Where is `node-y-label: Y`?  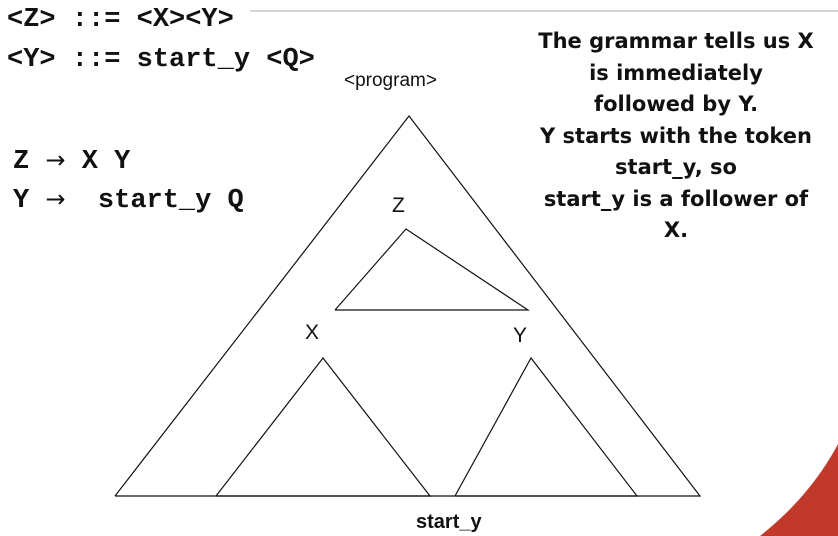 node-y-label: Y is located at coordinates (520, 335).